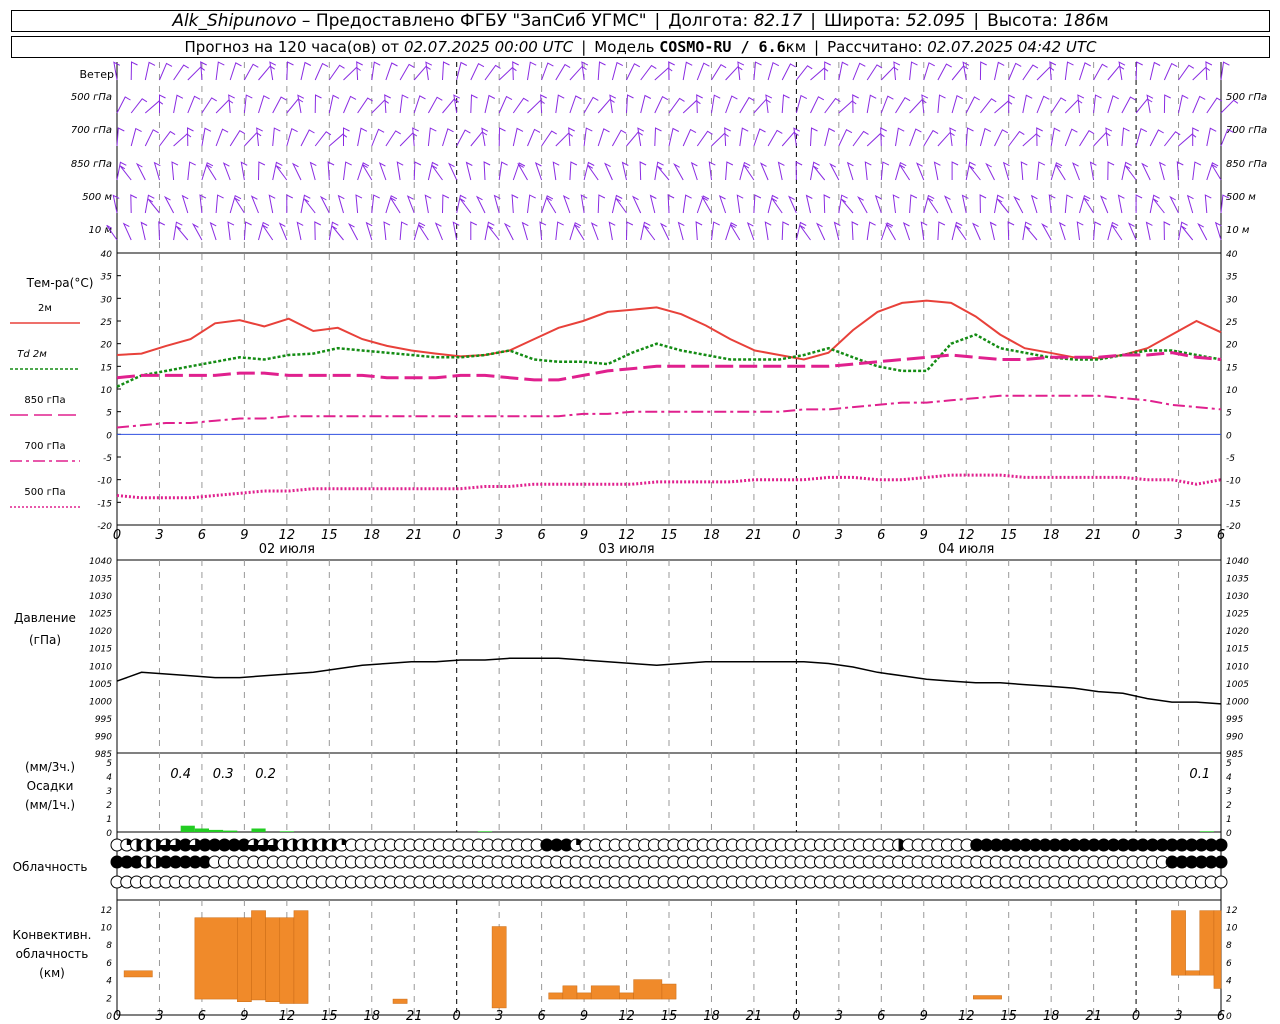 This screenshot has width=1280, height=1024. What do you see at coordinates (1237, 615) in the screenshot?
I see `pres-ytick-right: 1025` at bounding box center [1237, 615].